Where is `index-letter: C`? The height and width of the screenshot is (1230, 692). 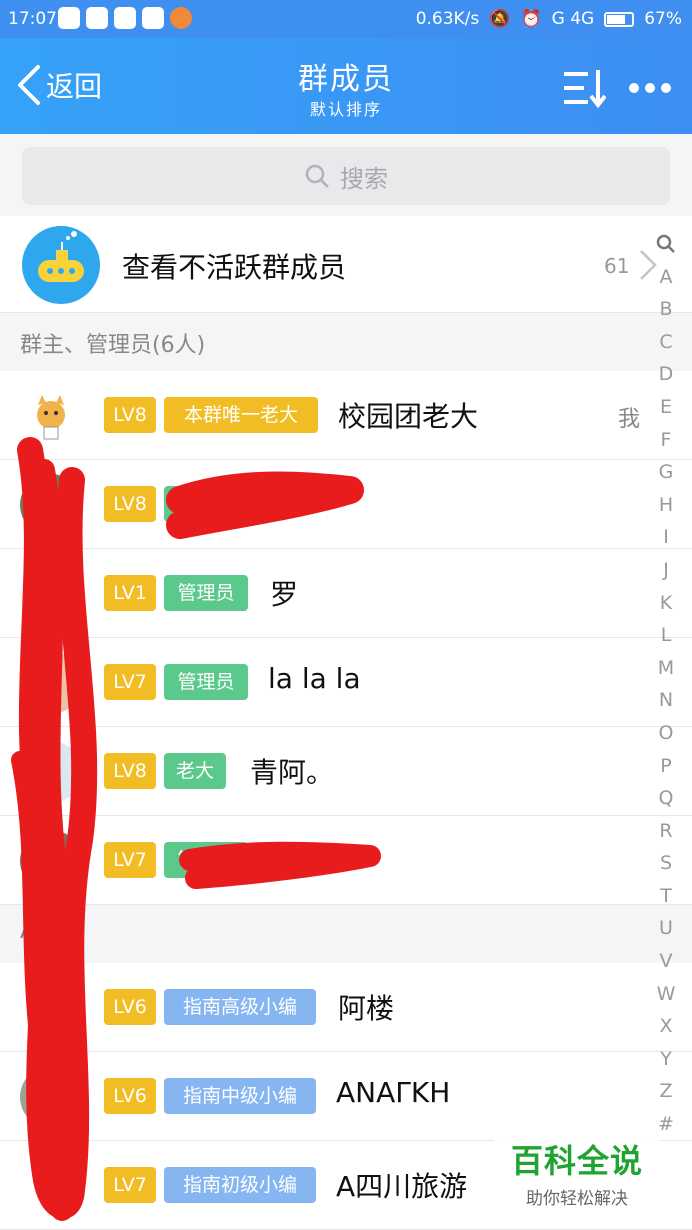
index-letter: C is located at coordinates (666, 342).